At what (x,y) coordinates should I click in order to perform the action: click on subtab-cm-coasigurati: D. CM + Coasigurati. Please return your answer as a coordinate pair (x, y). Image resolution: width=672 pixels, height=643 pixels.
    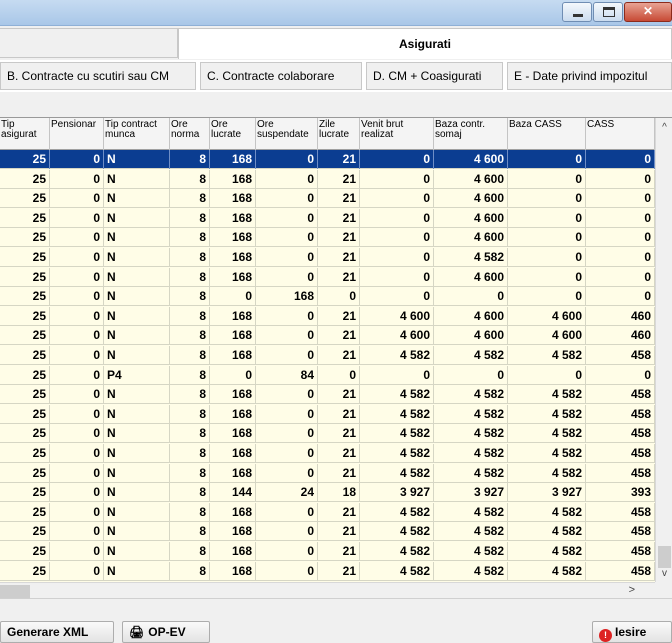
    Looking at the image, I should click on (434, 76).